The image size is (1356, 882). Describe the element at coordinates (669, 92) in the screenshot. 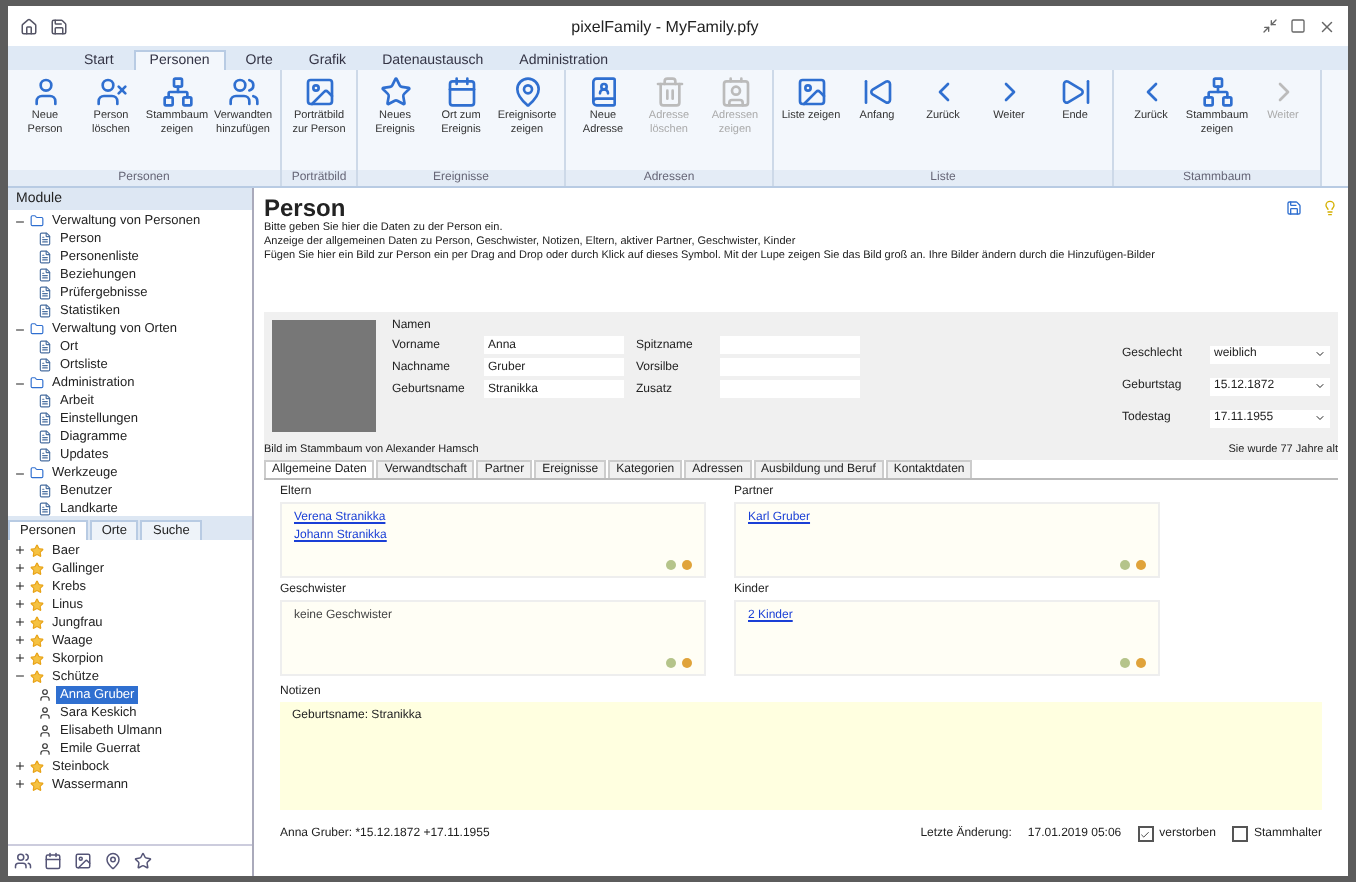

I see `trash-icon` at that location.